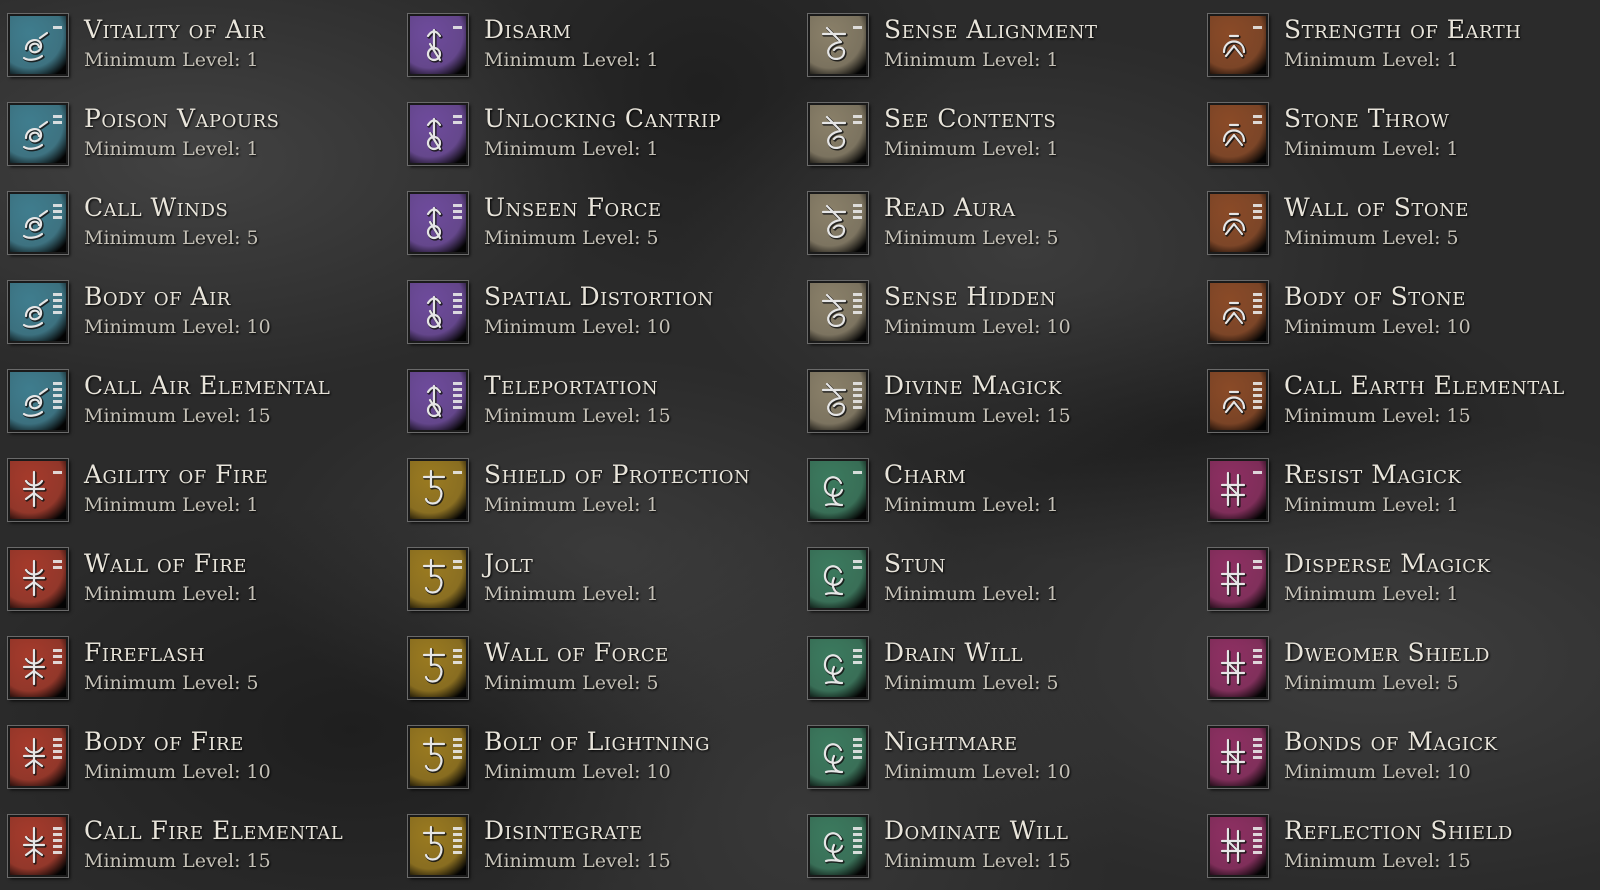  Describe the element at coordinates (600, 133) in the screenshot. I see `spell-entry: Unlocking Cantrip Minimum Level: 1` at that location.